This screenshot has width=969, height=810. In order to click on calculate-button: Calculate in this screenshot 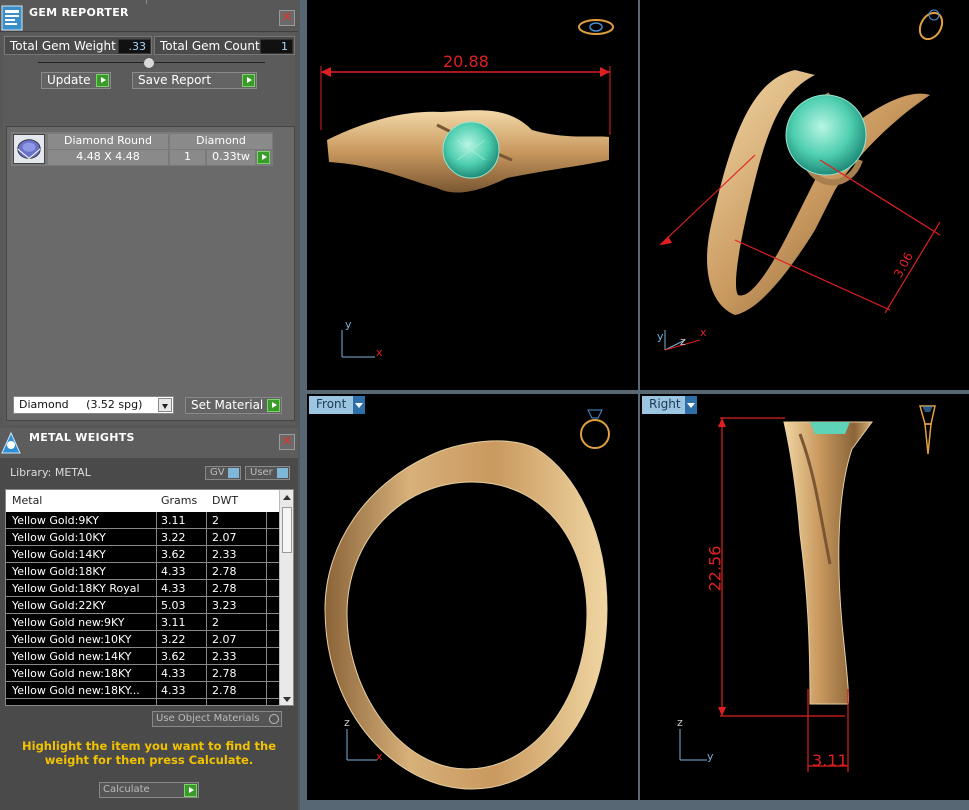, I will do `click(149, 790)`.